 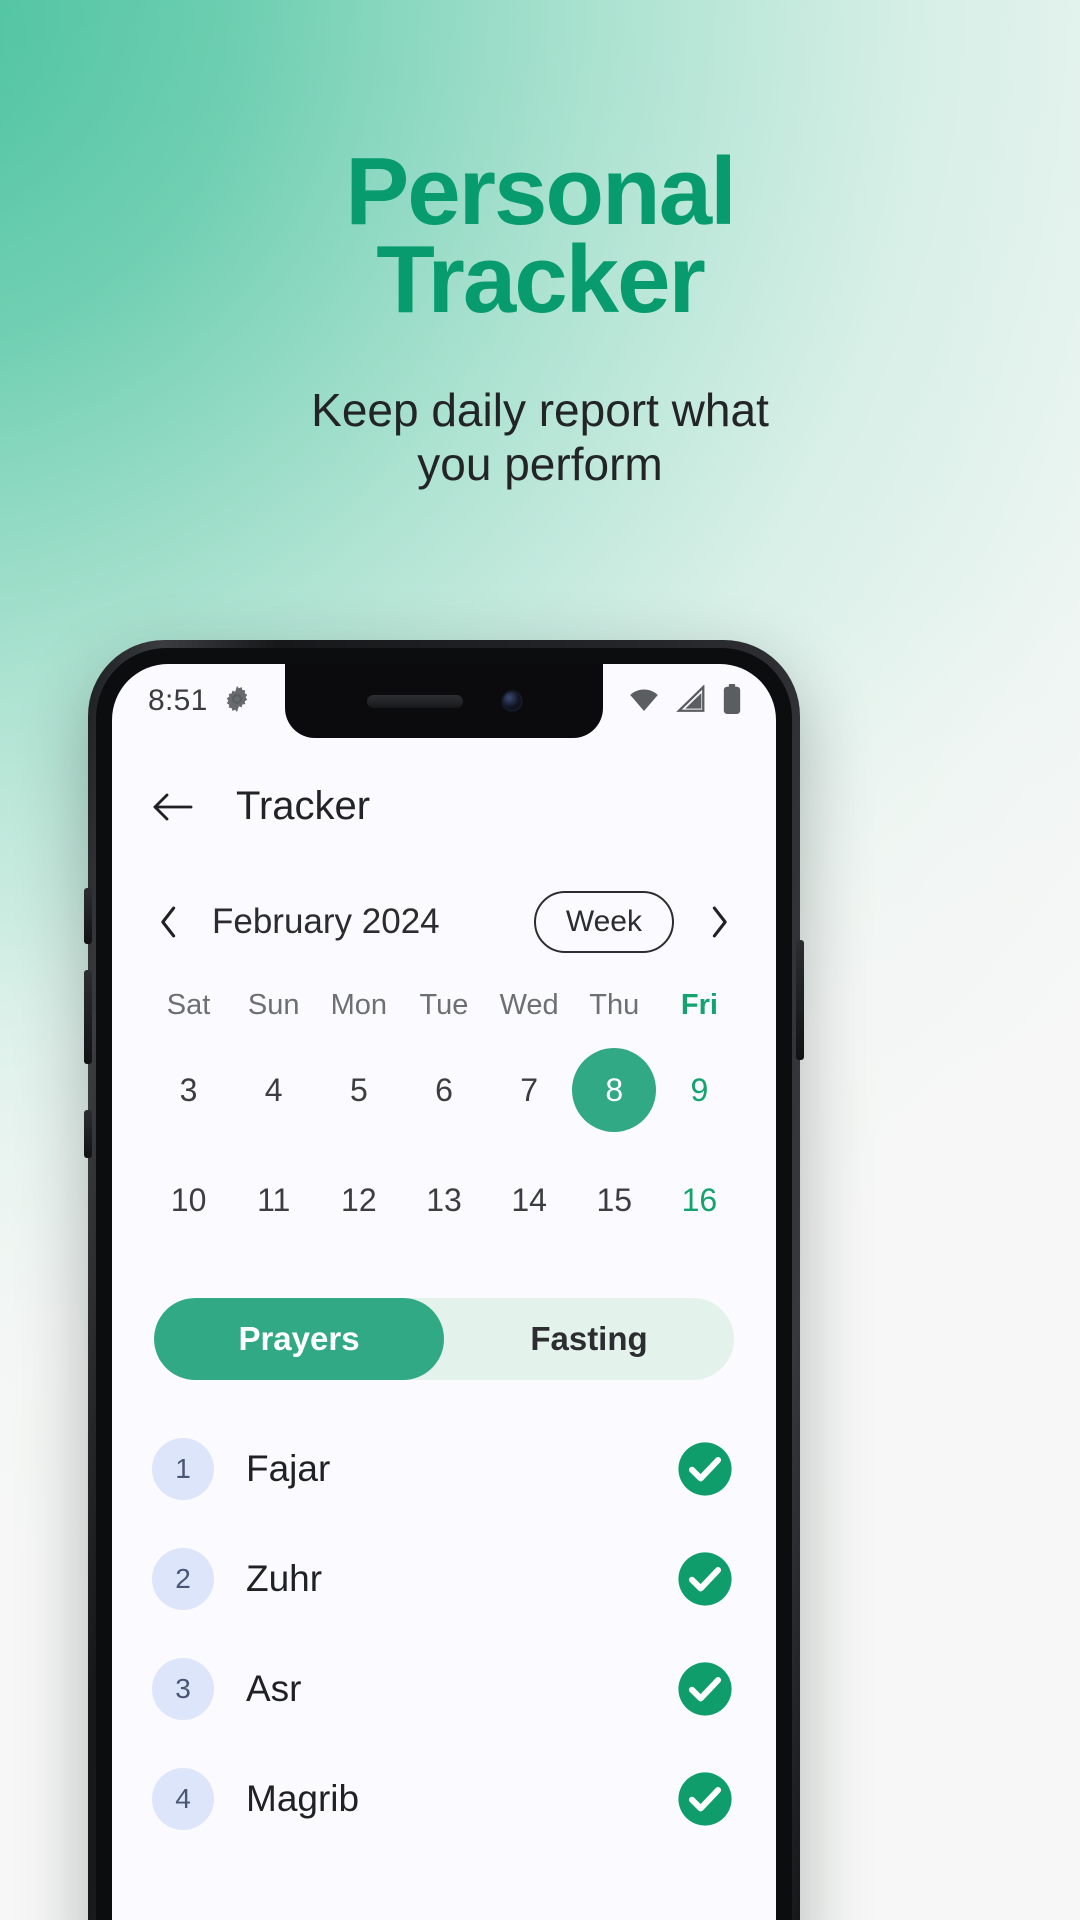 What do you see at coordinates (444, 1145) in the screenshot?
I see `calendar-week-rows: 3 4 5 6 7 8 9 10 11 12 13 14 15 16` at bounding box center [444, 1145].